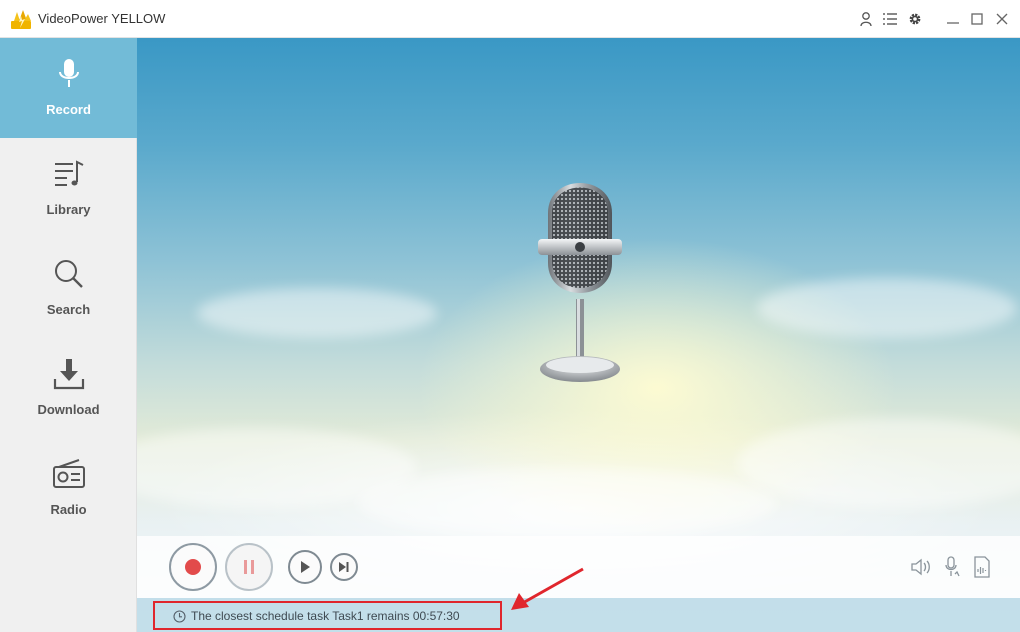 The image size is (1020, 632). I want to click on minimize-icon, so click(953, 19).